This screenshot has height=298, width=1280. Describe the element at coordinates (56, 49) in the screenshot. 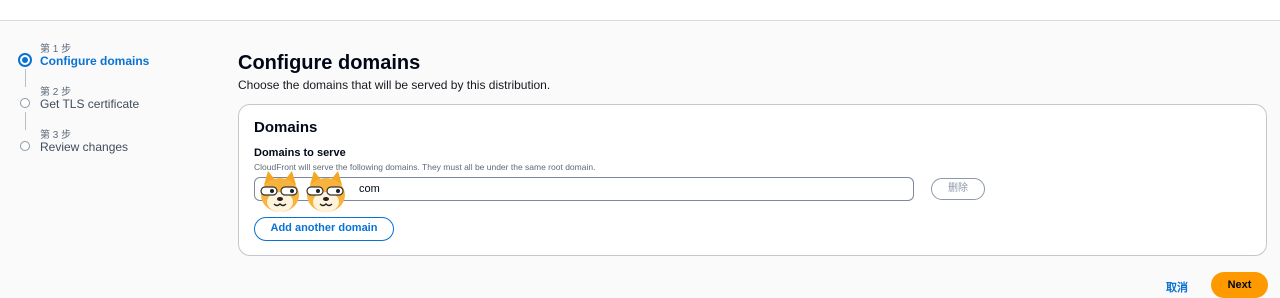

I see `step-number: 第 1 步` at that location.